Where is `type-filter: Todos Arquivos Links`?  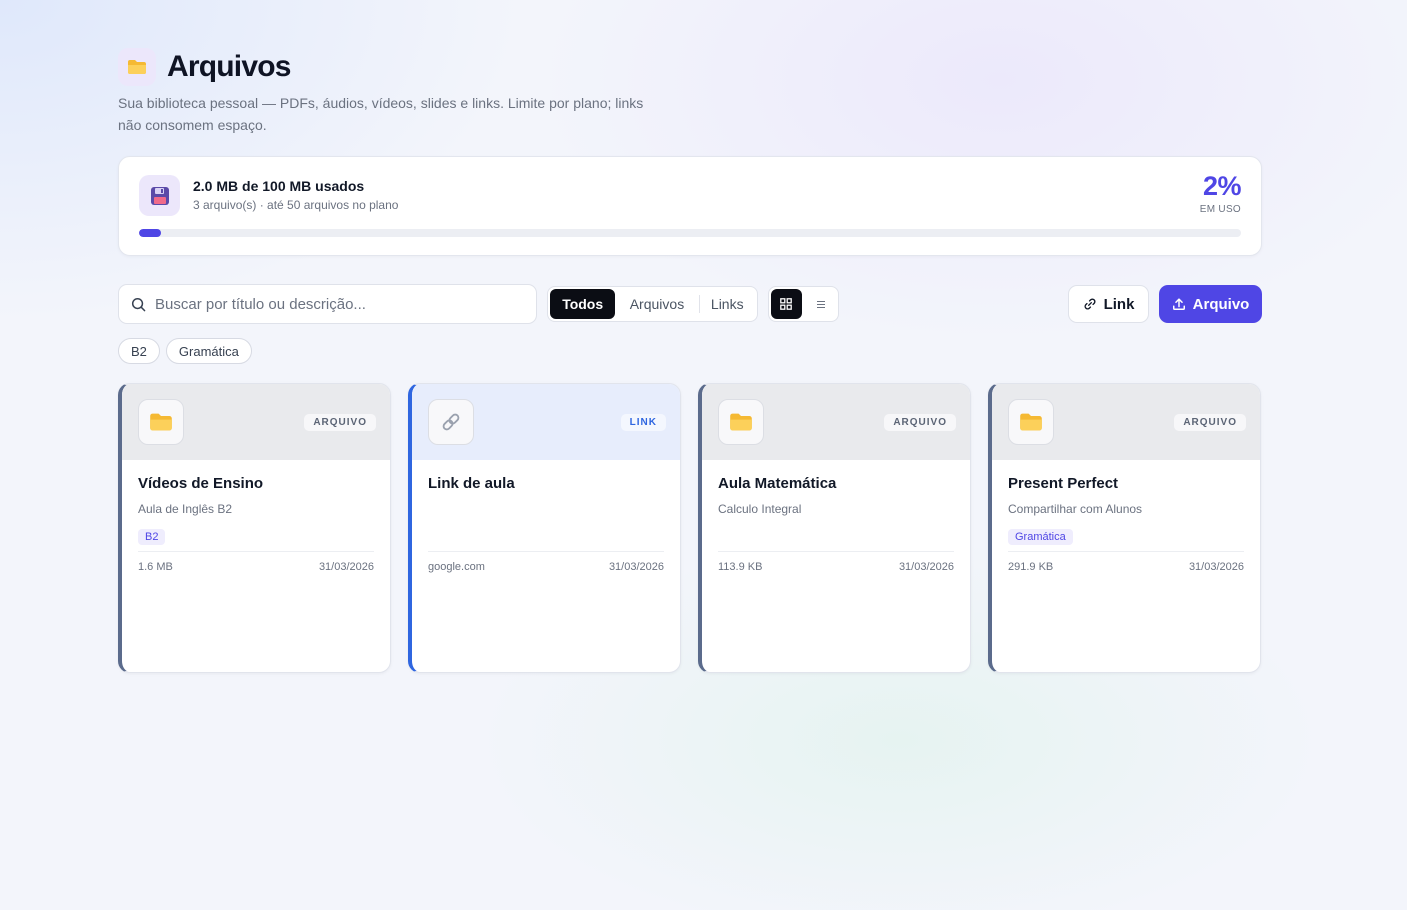 type-filter: Todos Arquivos Links is located at coordinates (652, 304).